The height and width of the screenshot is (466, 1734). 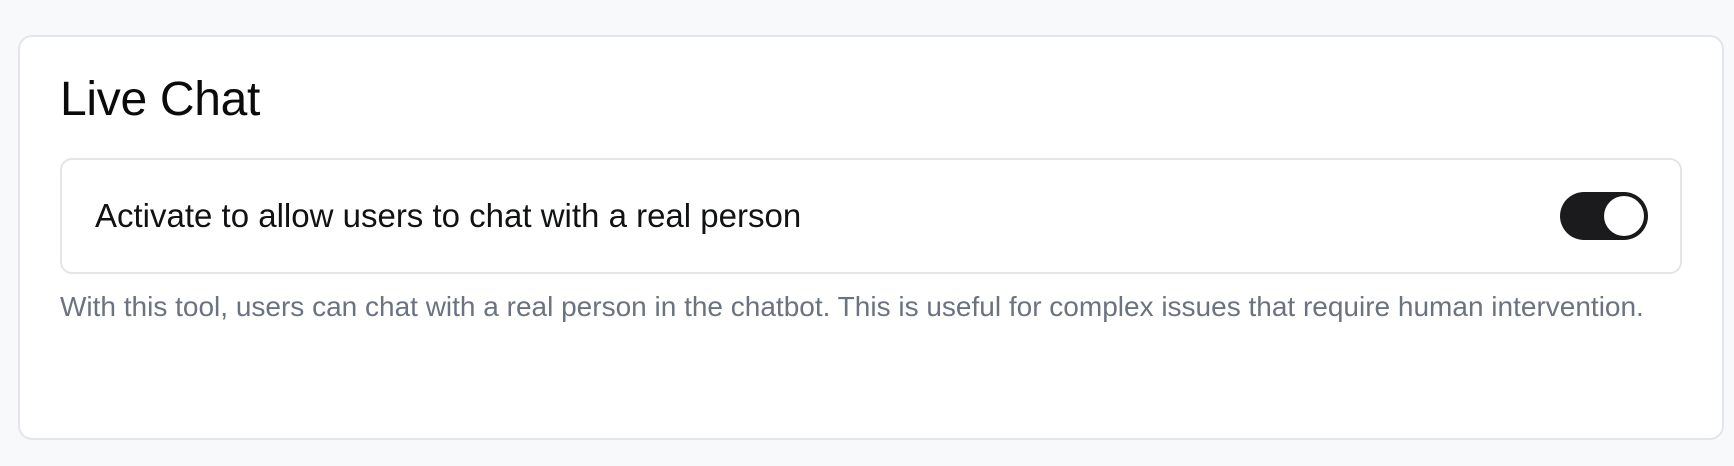 I want to click on live-chat-toggle, so click(x=1604, y=216).